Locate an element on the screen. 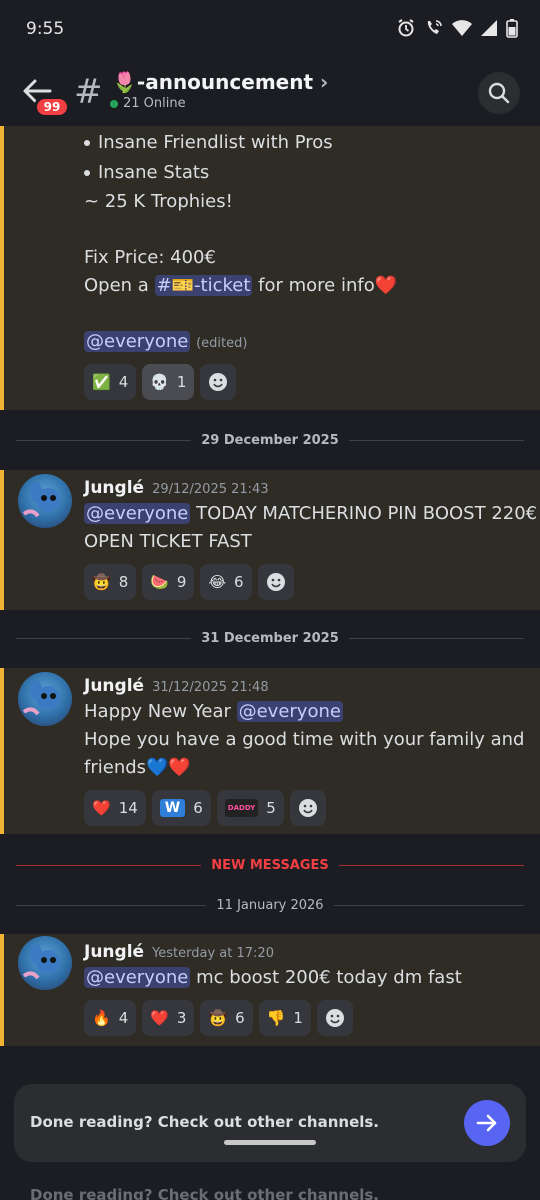 Image resolution: width=540 pixels, height=1200 pixels. channel-header: 99 # 🌷-announcement › 21 Online is located at coordinates (270, 93).